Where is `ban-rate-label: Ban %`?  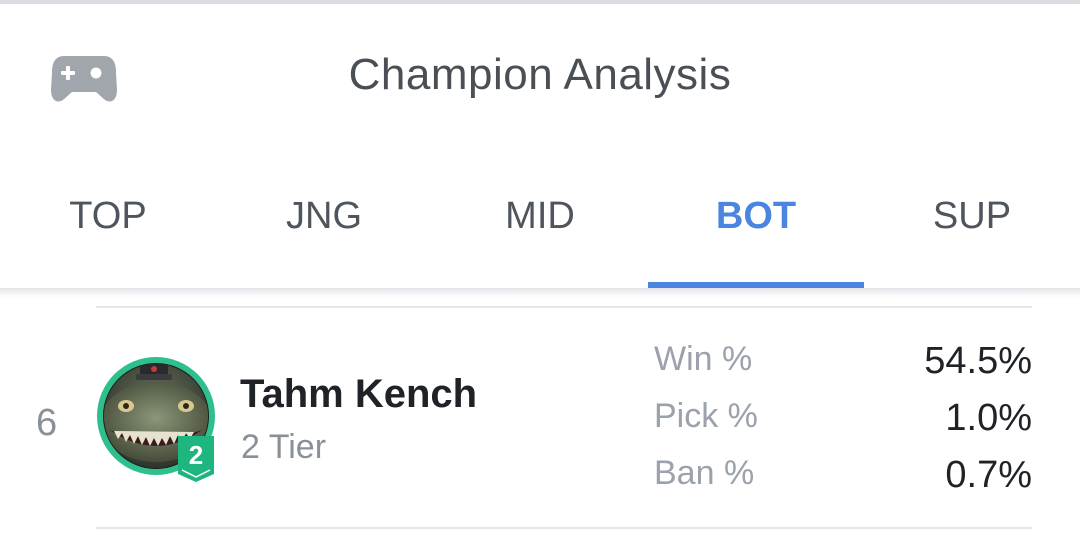
ban-rate-label: Ban % is located at coordinates (704, 473).